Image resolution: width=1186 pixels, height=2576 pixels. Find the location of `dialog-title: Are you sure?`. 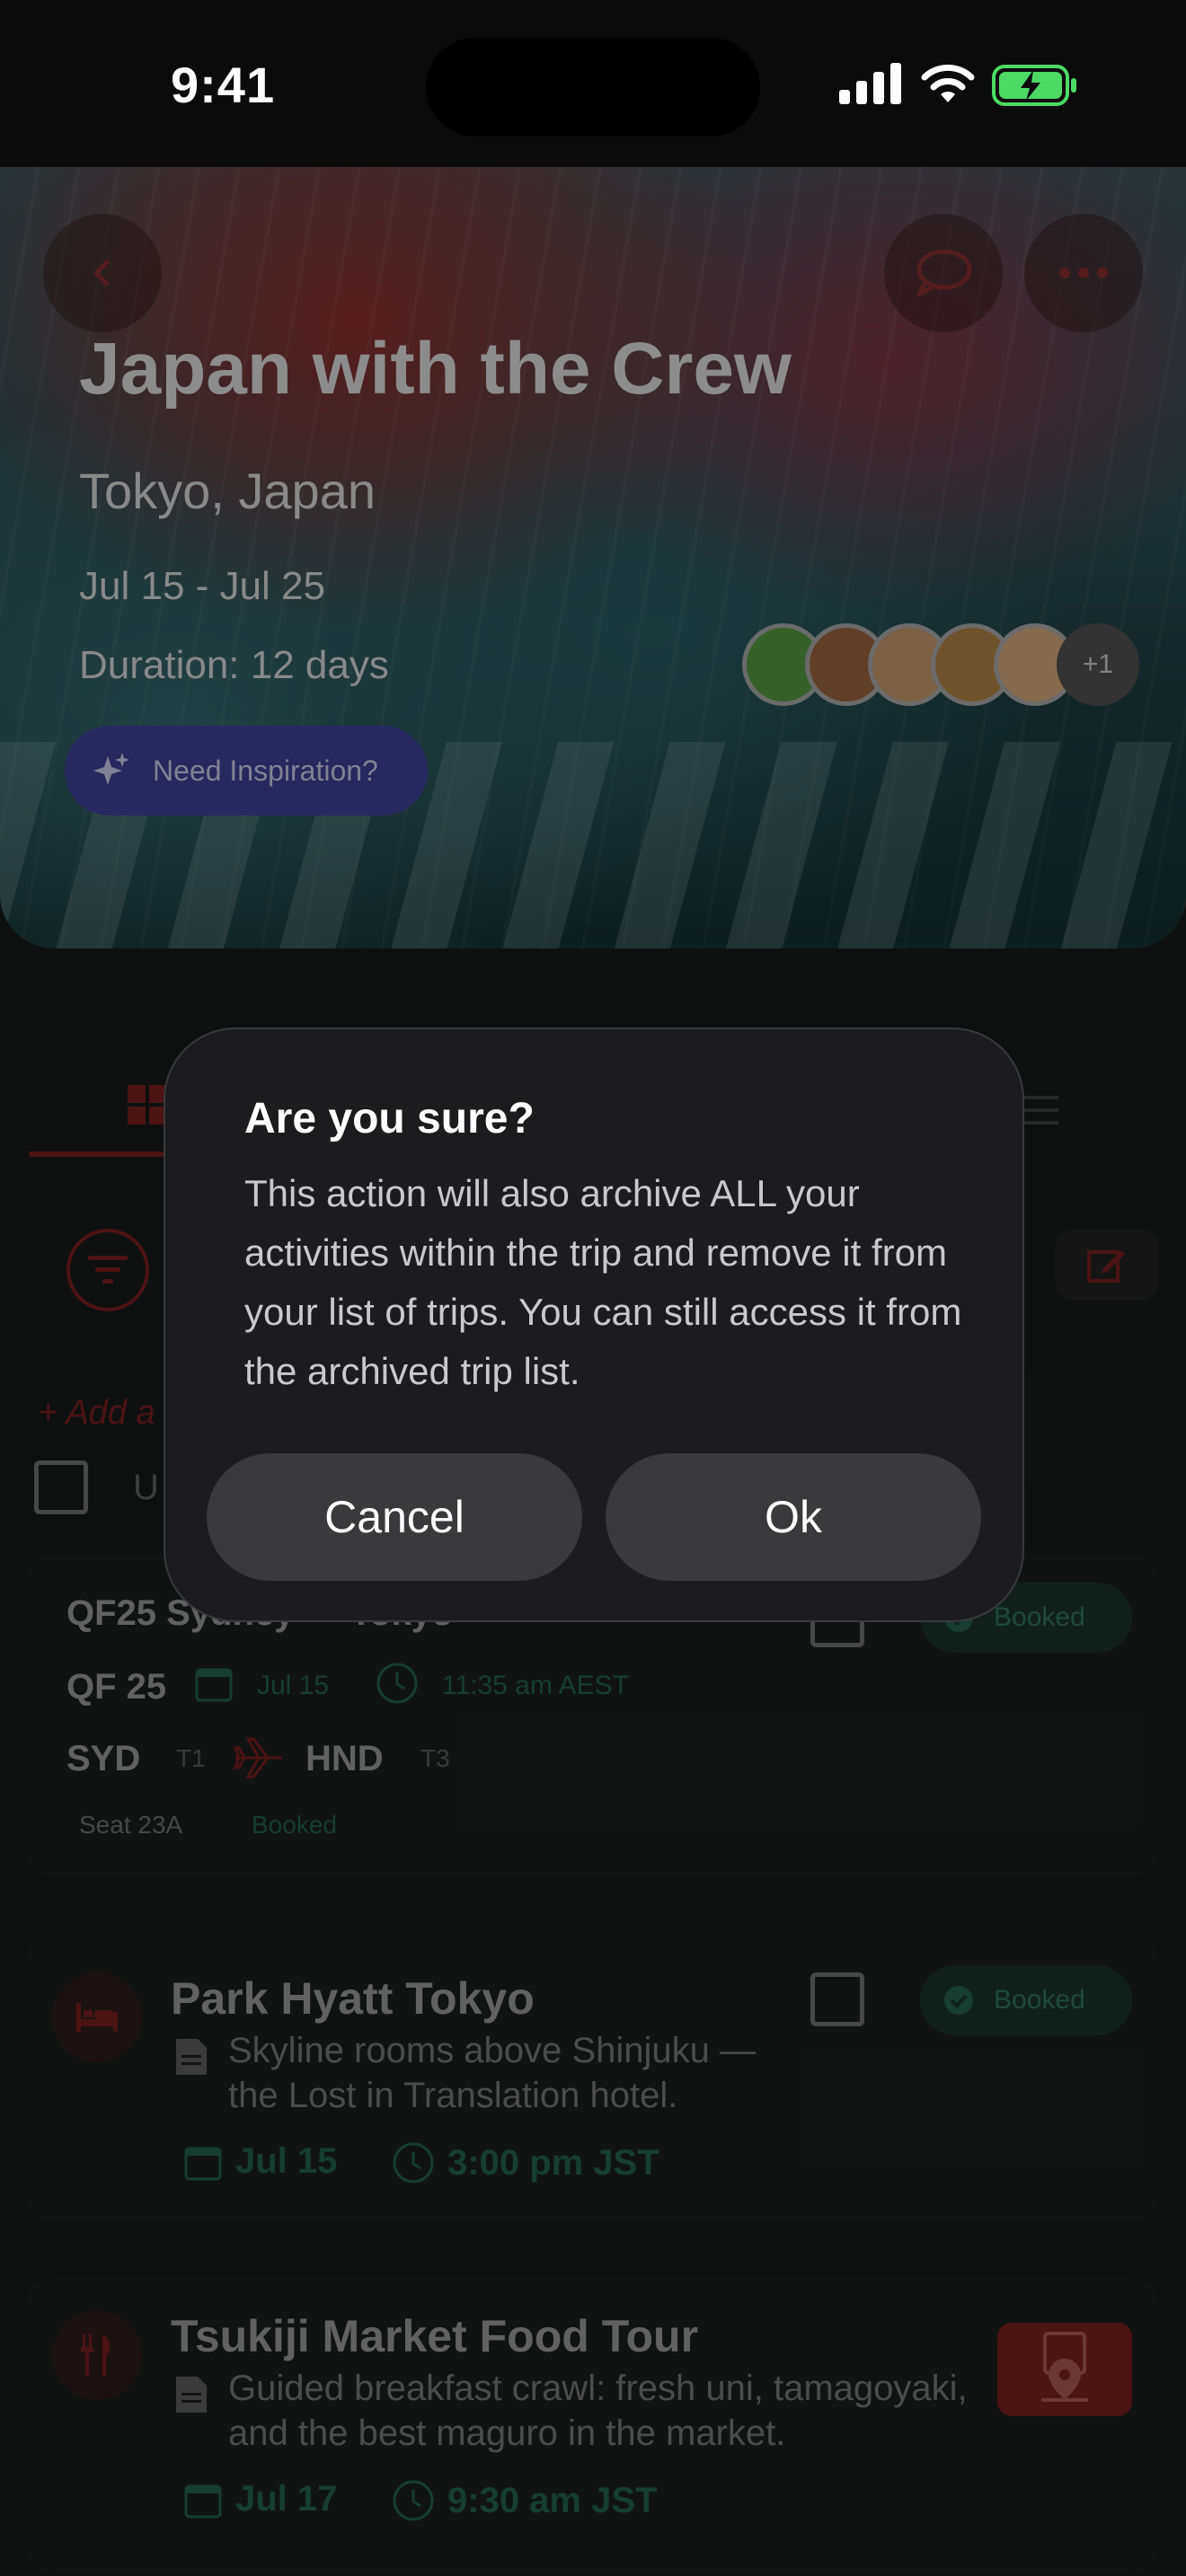

dialog-title: Are you sure? is located at coordinates (389, 1118).